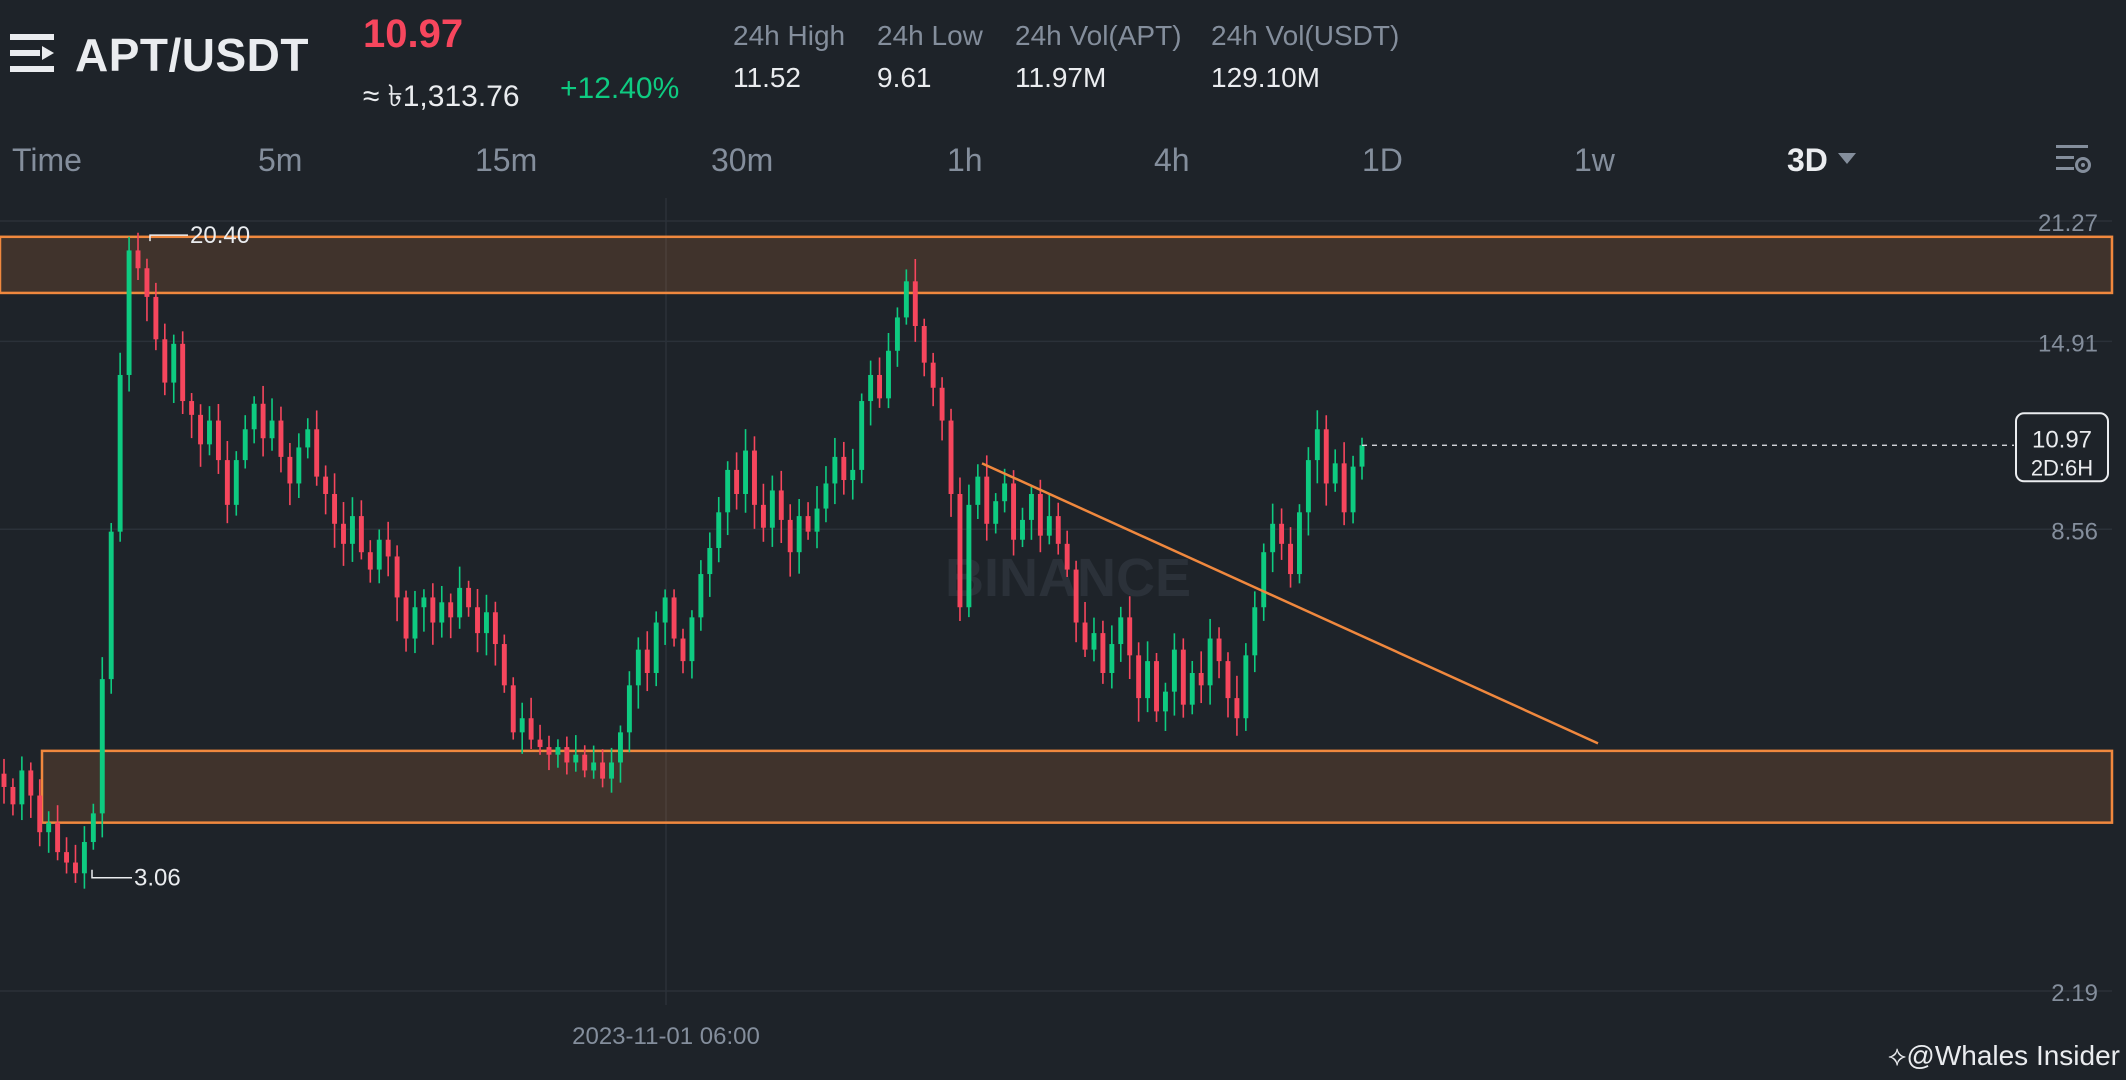  What do you see at coordinates (2062, 467) in the screenshot?
I see `candle-countdown: 2D:6H` at bounding box center [2062, 467].